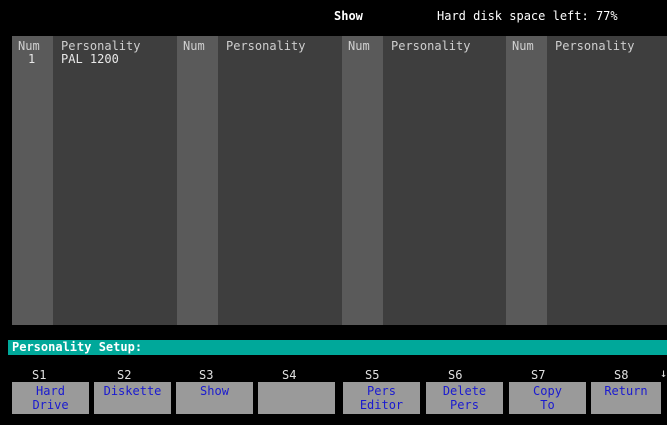 The width and height of the screenshot is (667, 425). What do you see at coordinates (337, 347) in the screenshot?
I see `prompt-bar: Personality Setup:` at bounding box center [337, 347].